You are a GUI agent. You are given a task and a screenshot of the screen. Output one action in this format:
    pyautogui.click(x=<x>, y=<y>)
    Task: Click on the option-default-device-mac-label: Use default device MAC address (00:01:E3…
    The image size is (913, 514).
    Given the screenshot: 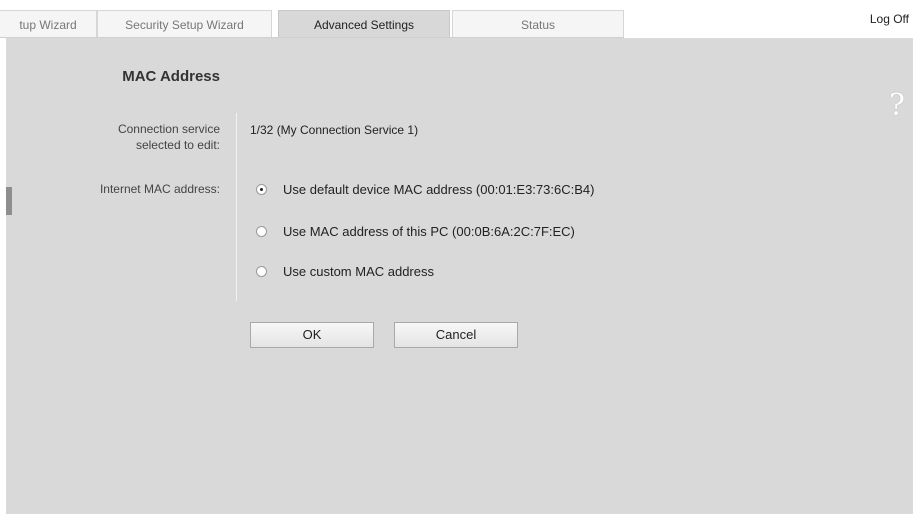 What is the action you would take?
    pyautogui.click(x=439, y=189)
    